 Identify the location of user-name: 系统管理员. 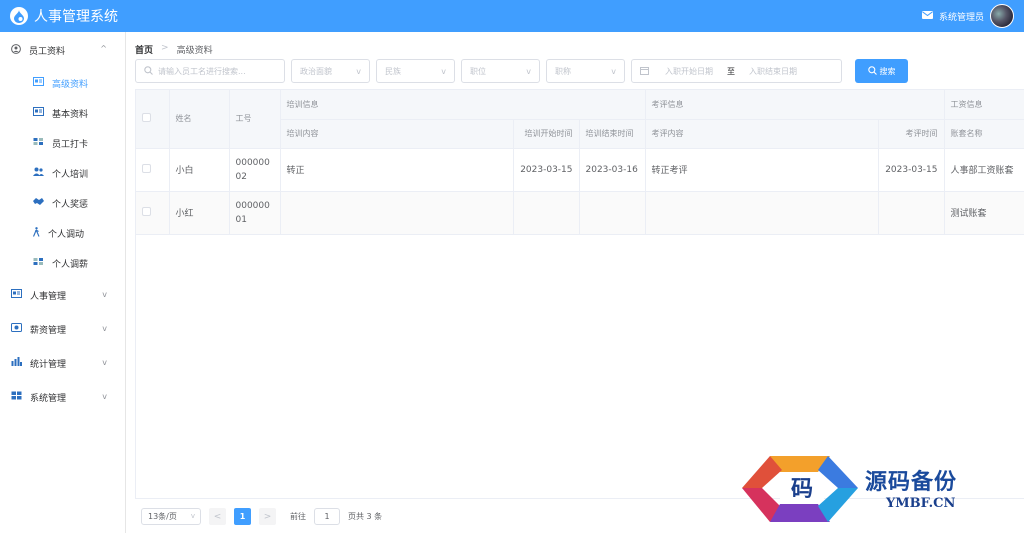
(961, 16).